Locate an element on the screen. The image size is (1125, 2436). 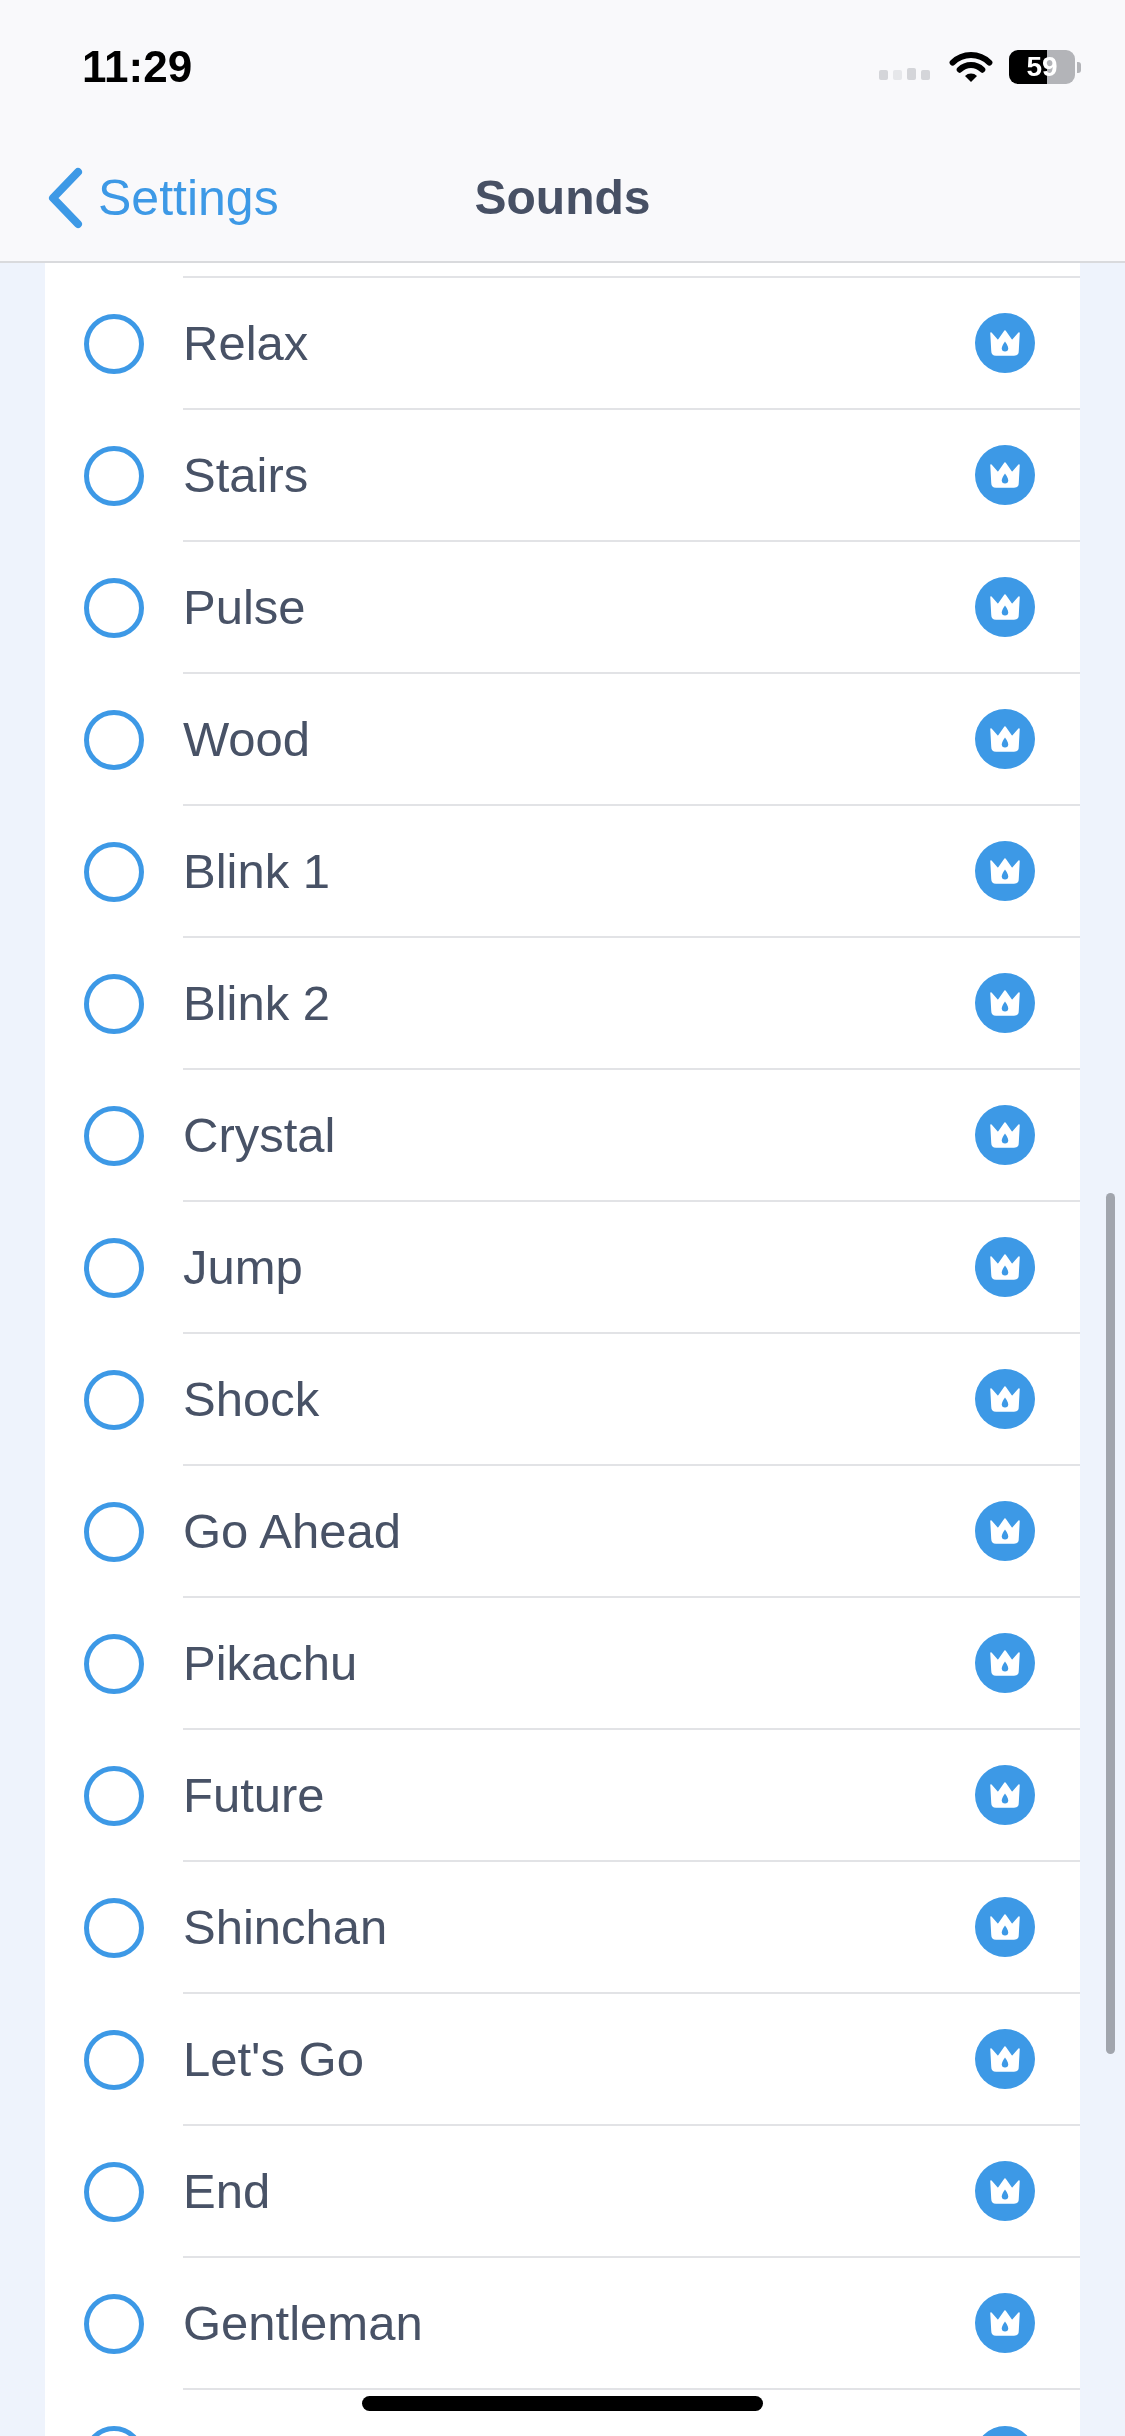
sound-name: Go Ahead is located at coordinates (292, 1531).